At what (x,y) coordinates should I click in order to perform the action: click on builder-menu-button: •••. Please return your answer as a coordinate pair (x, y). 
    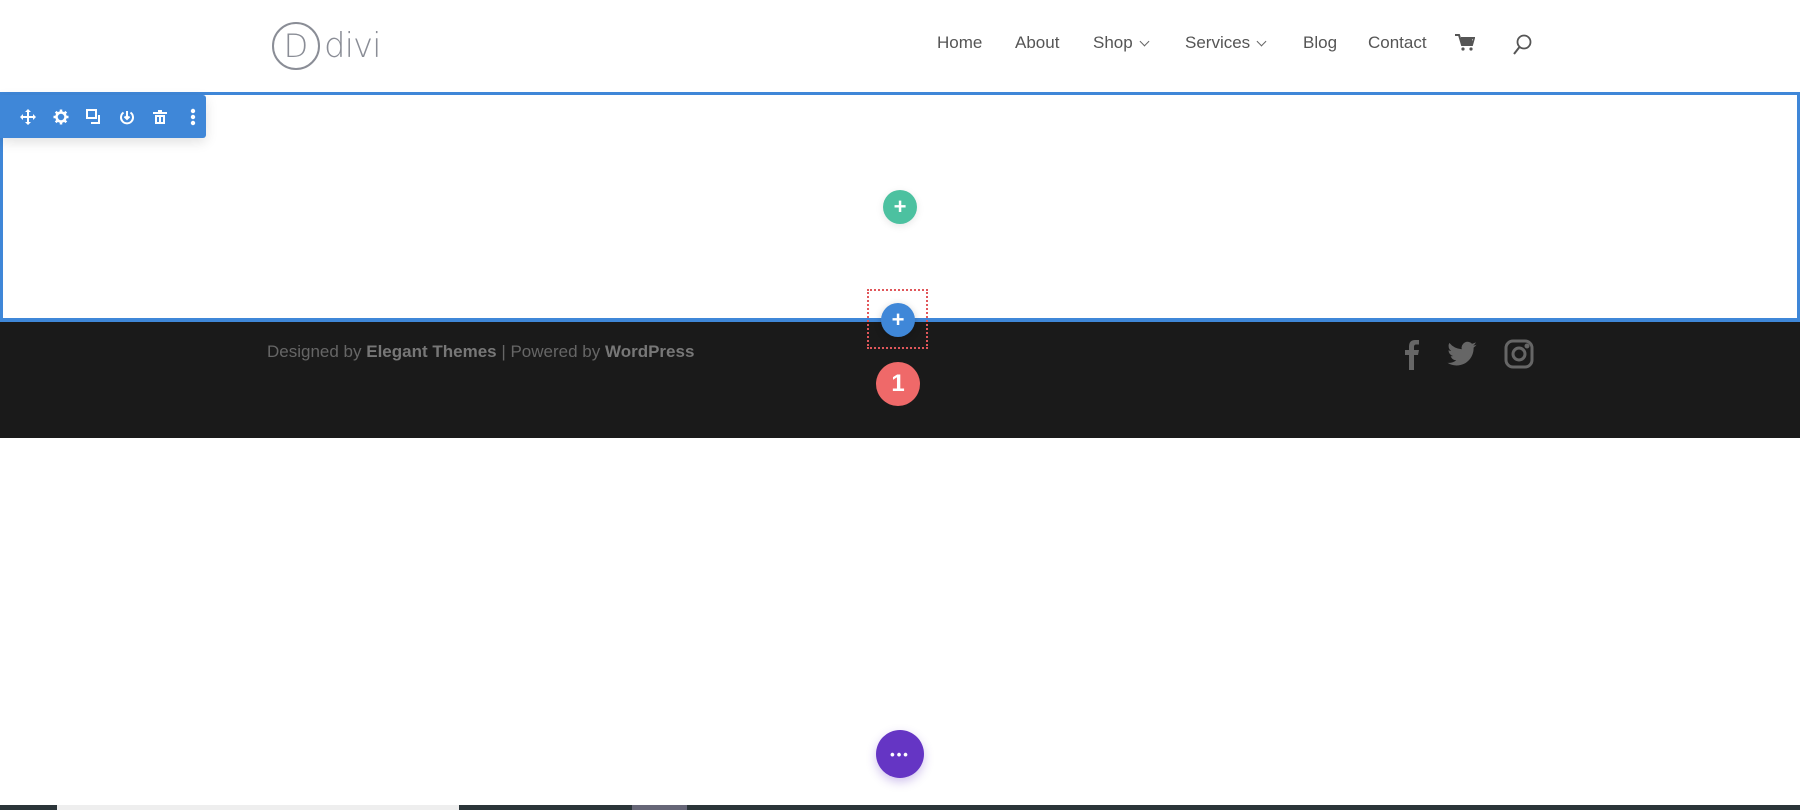
    Looking at the image, I should click on (900, 754).